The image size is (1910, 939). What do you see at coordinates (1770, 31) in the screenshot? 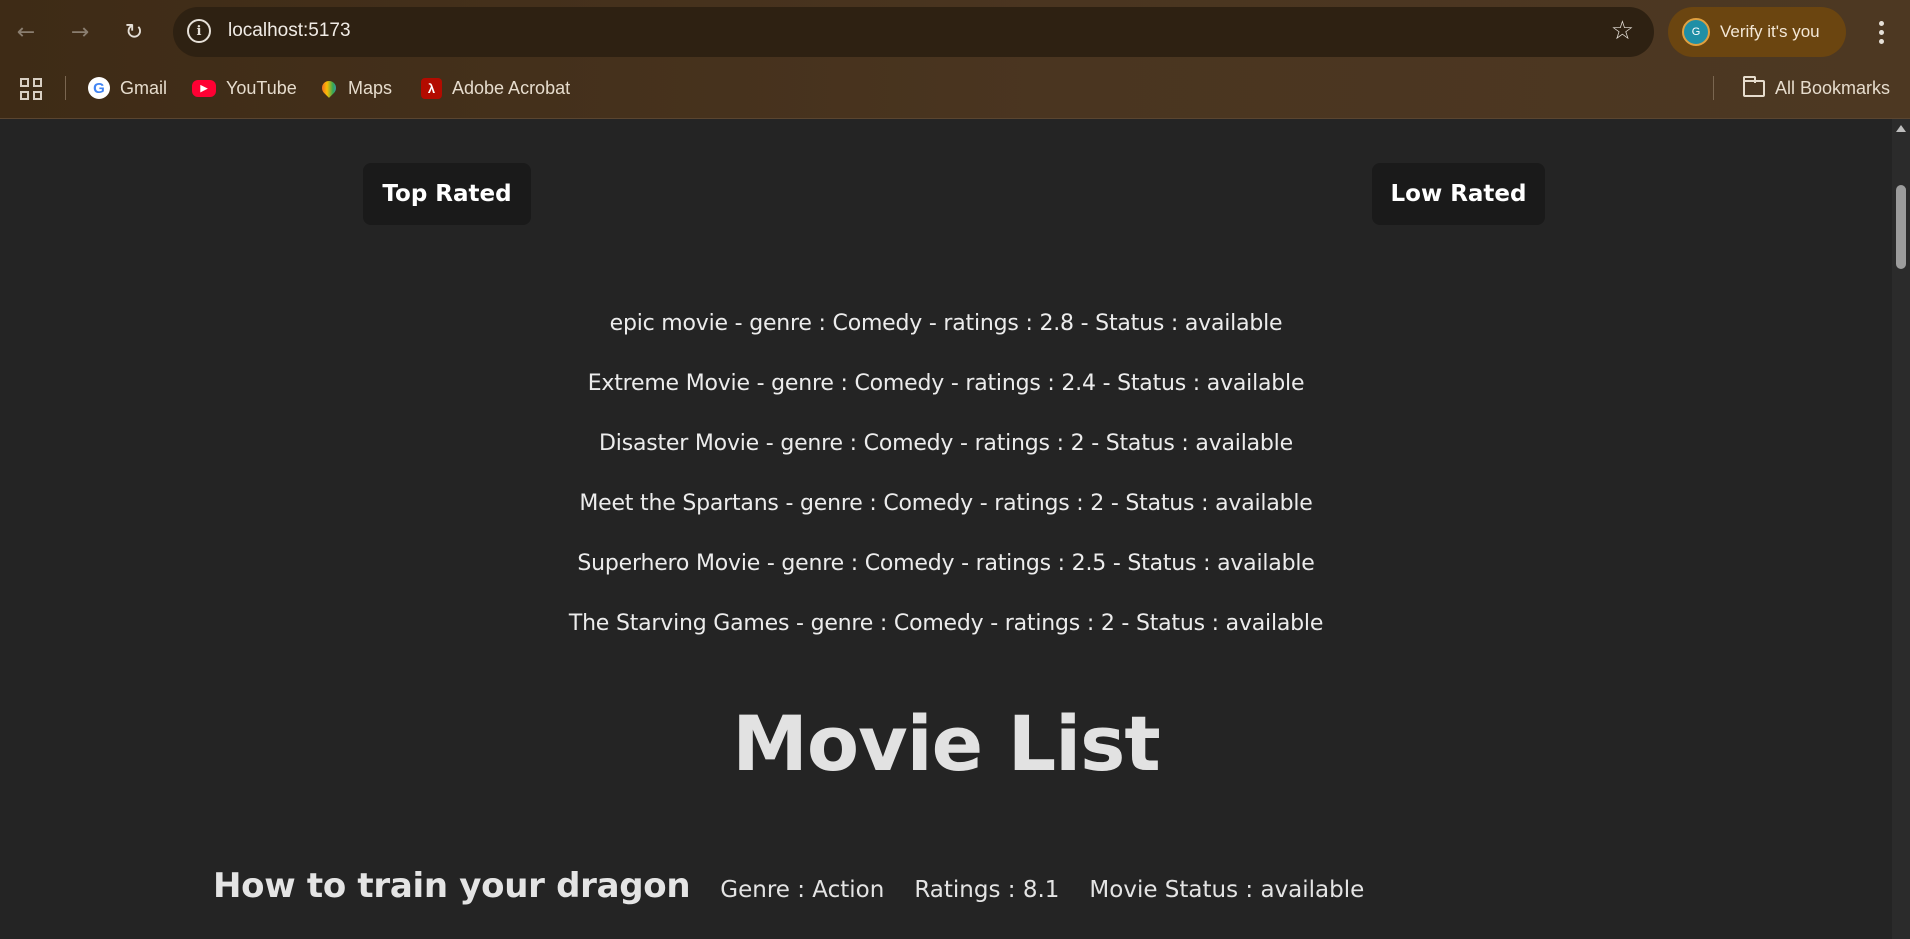
I see `verify-label: Verify it's you` at bounding box center [1770, 31].